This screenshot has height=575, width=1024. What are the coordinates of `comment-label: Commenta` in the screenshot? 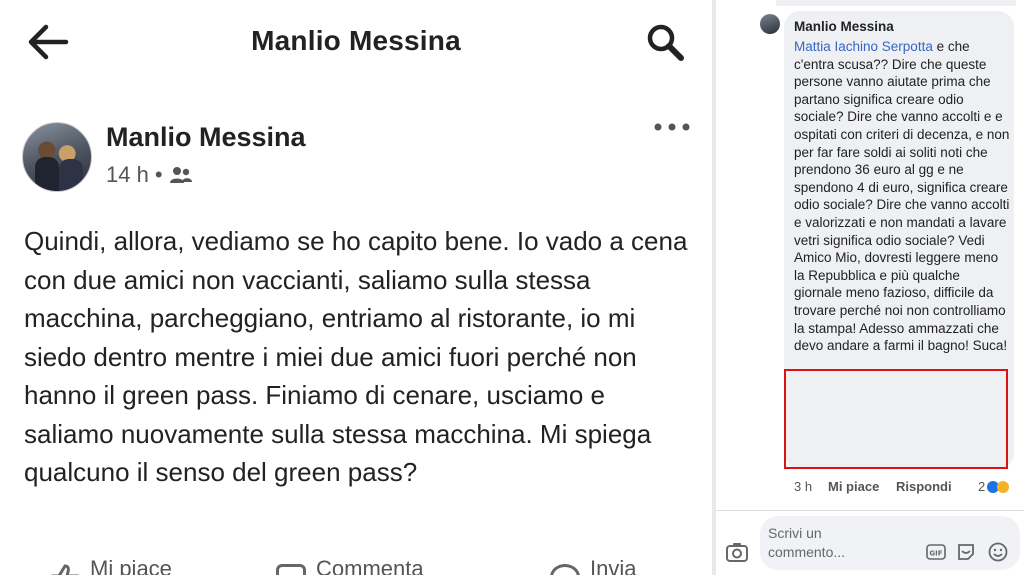 It's located at (370, 565).